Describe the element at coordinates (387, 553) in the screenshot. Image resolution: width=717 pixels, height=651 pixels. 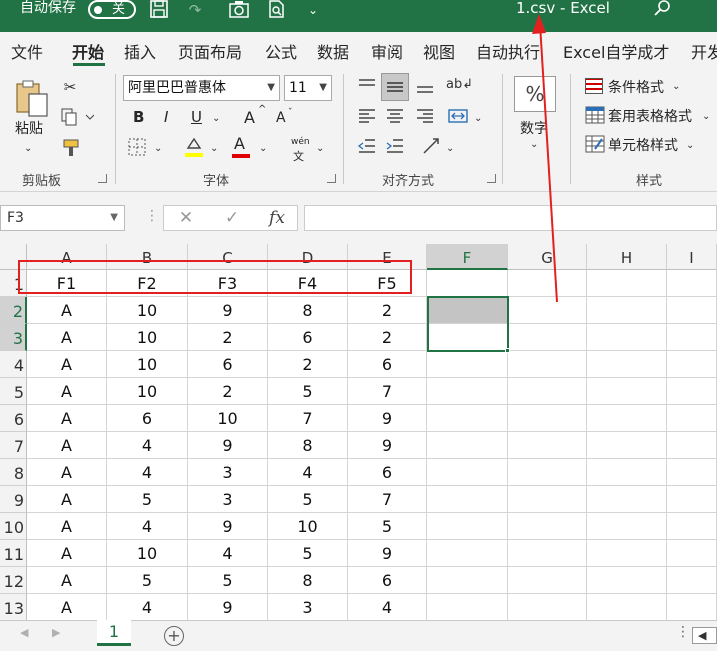
I see `cell-e11: 9` at that location.